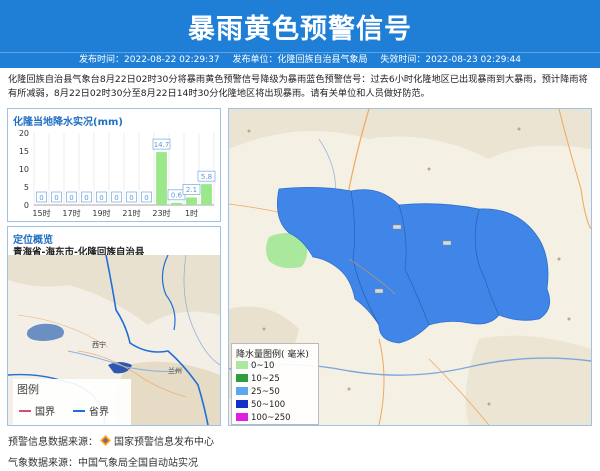 The height and width of the screenshot is (471, 600). What do you see at coordinates (37, 410) in the screenshot?
I see `legend-item-national-border: 国界` at bounding box center [37, 410].